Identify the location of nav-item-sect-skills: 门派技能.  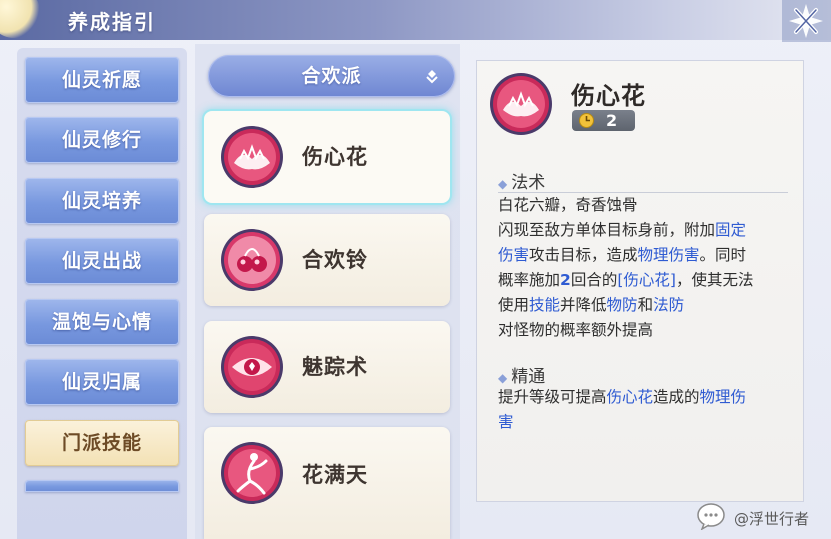
(102, 443).